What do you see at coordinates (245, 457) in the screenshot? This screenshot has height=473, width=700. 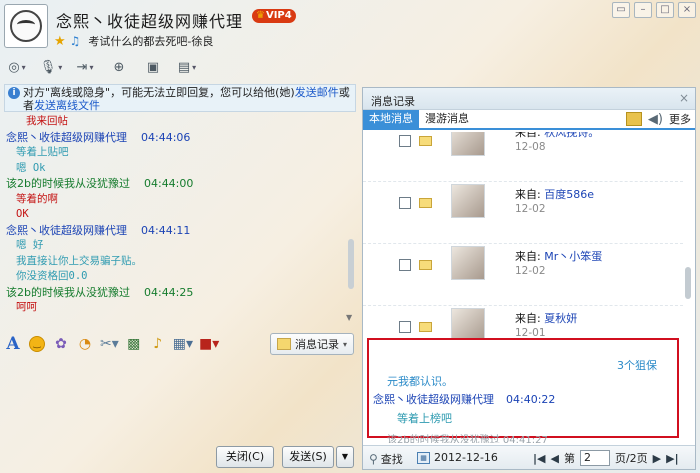 I see `close-button: 关闭(C)` at bounding box center [245, 457].